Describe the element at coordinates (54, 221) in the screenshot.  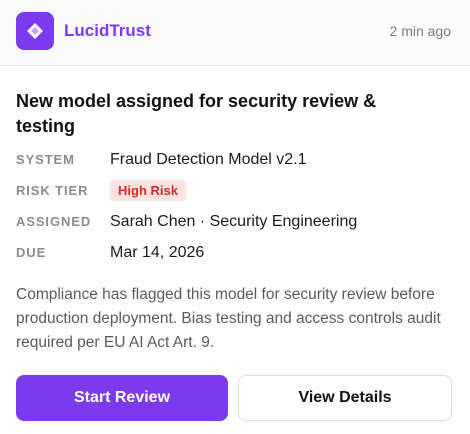
I see `assigned-label: ASSIGNED` at that location.